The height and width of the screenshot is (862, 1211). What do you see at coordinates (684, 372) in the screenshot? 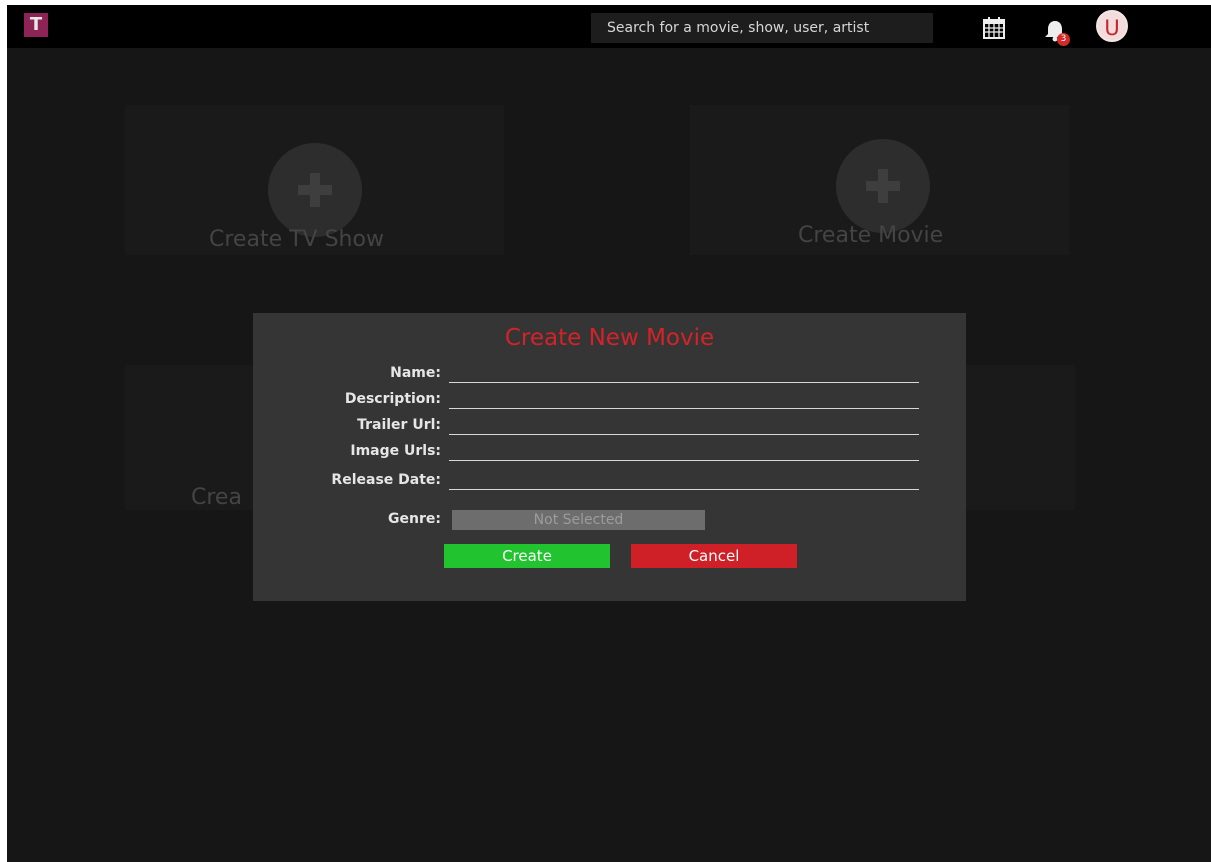
I see `name-input` at bounding box center [684, 372].